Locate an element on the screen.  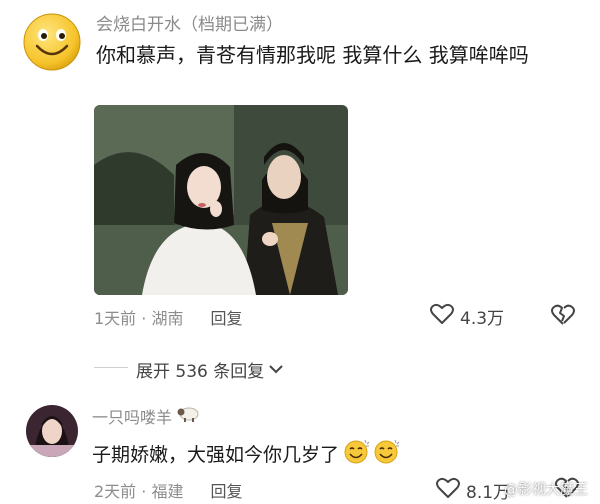
expand-replies-label: 展开 536 条回复 is located at coordinates (200, 372).